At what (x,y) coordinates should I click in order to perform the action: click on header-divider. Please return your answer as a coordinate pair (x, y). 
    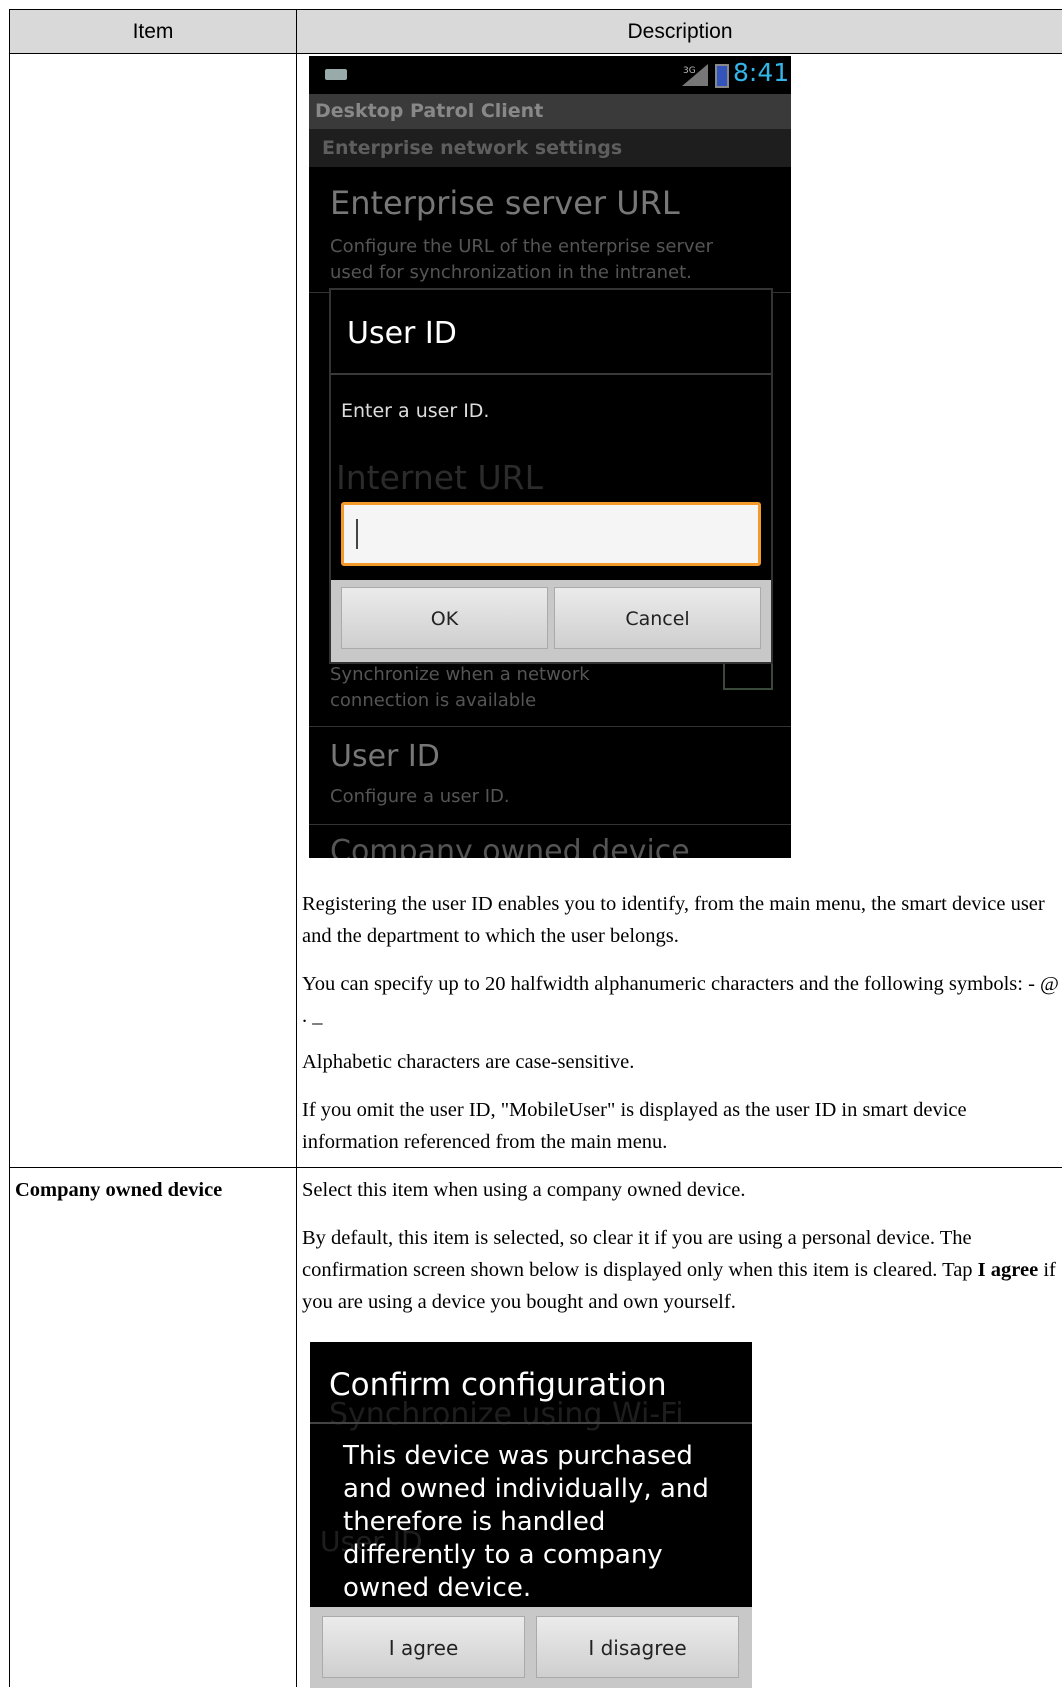
    Looking at the image, I should click on (536, 53).